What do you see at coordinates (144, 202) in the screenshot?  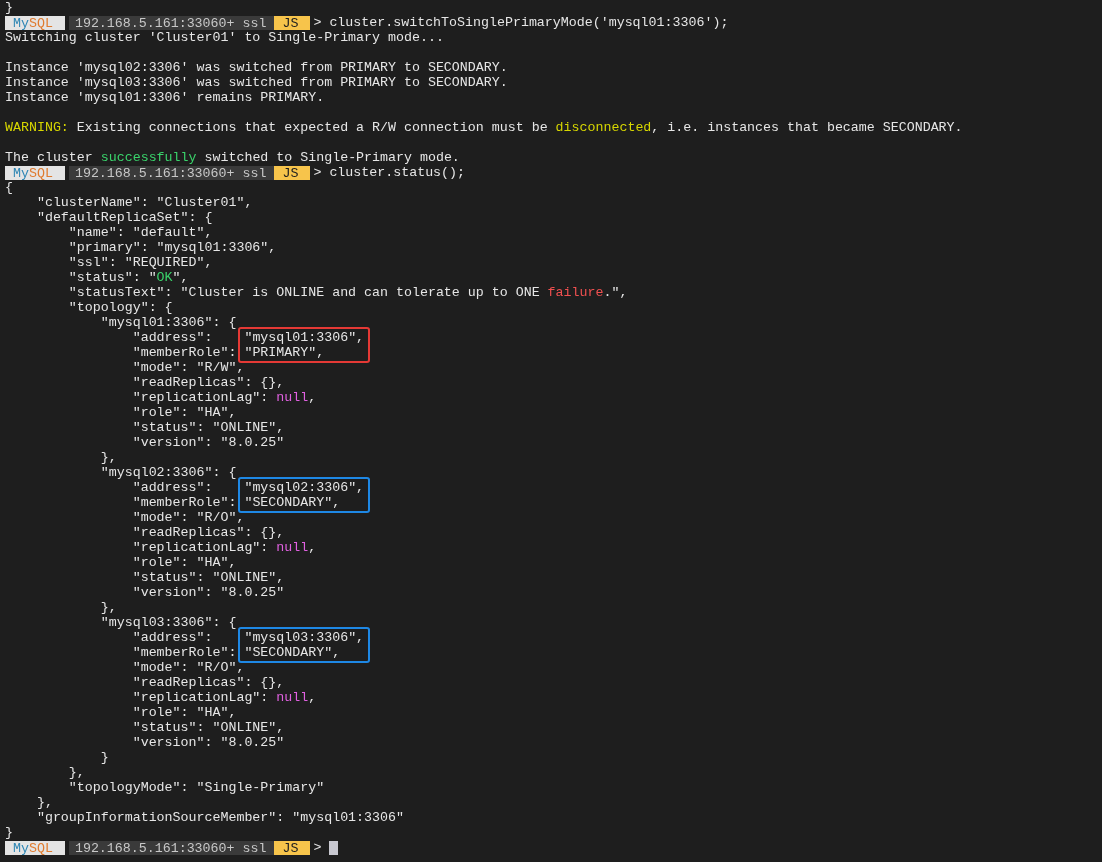 I see `output-line: "clusterName": "Cluster01",` at bounding box center [144, 202].